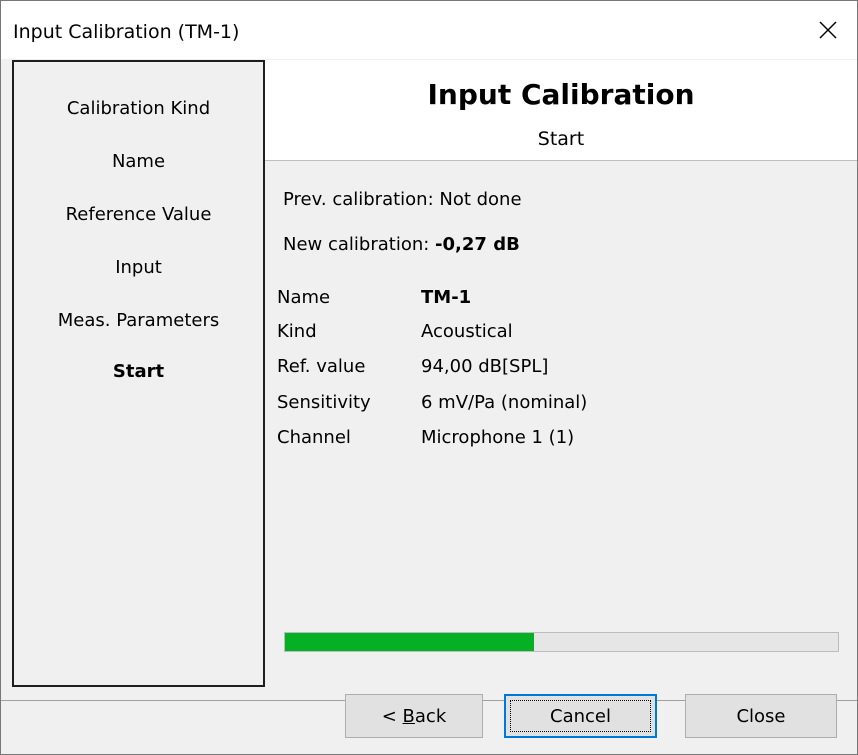 This screenshot has width=858, height=755. What do you see at coordinates (321, 366) in the screenshot?
I see `detail-label-ref-value: Ref. value` at bounding box center [321, 366].